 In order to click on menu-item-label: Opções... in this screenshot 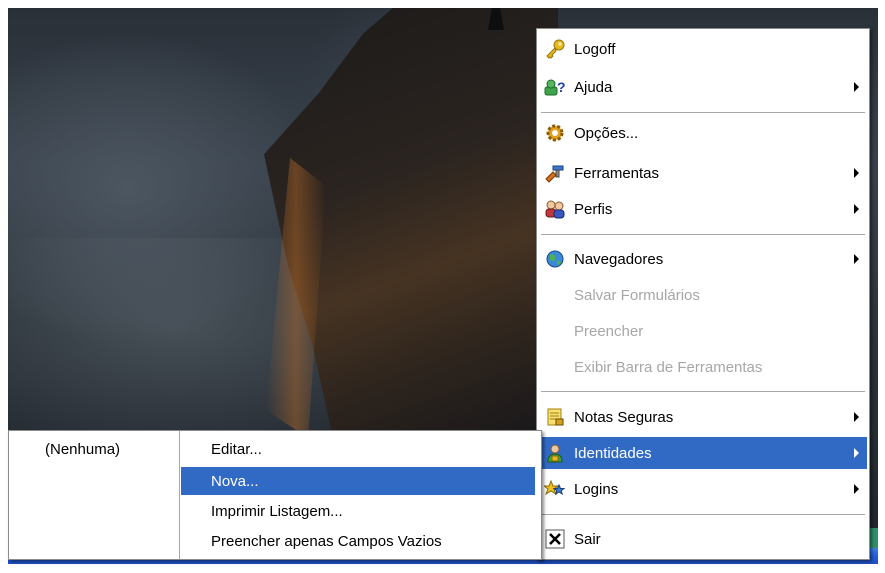, I will do `click(606, 133)`.